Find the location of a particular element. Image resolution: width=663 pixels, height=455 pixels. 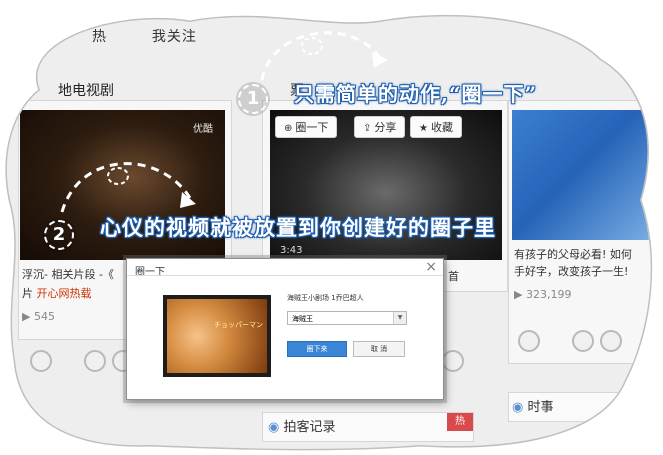

step-1-caption: 只需简单的动作,“圈一下” is located at coordinates (415, 94).